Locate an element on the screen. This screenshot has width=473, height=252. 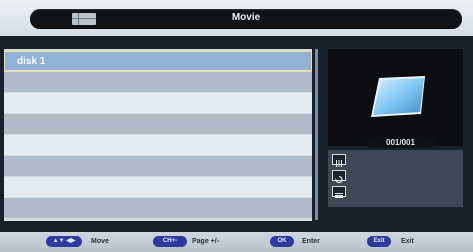
page-title: Movie is located at coordinates (246, 17).